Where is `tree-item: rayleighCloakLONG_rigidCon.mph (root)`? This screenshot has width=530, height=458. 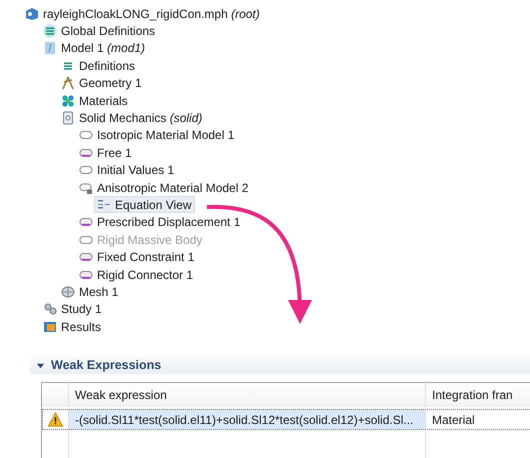
tree-item: rayleighCloakLONG_rigidCon.mph (root) is located at coordinates (142, 13).